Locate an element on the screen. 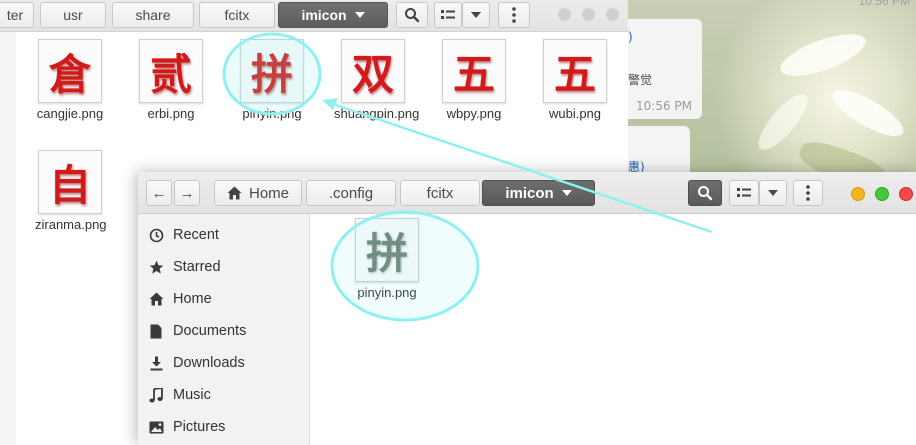  sidebar-item-label: Home is located at coordinates (192, 299).